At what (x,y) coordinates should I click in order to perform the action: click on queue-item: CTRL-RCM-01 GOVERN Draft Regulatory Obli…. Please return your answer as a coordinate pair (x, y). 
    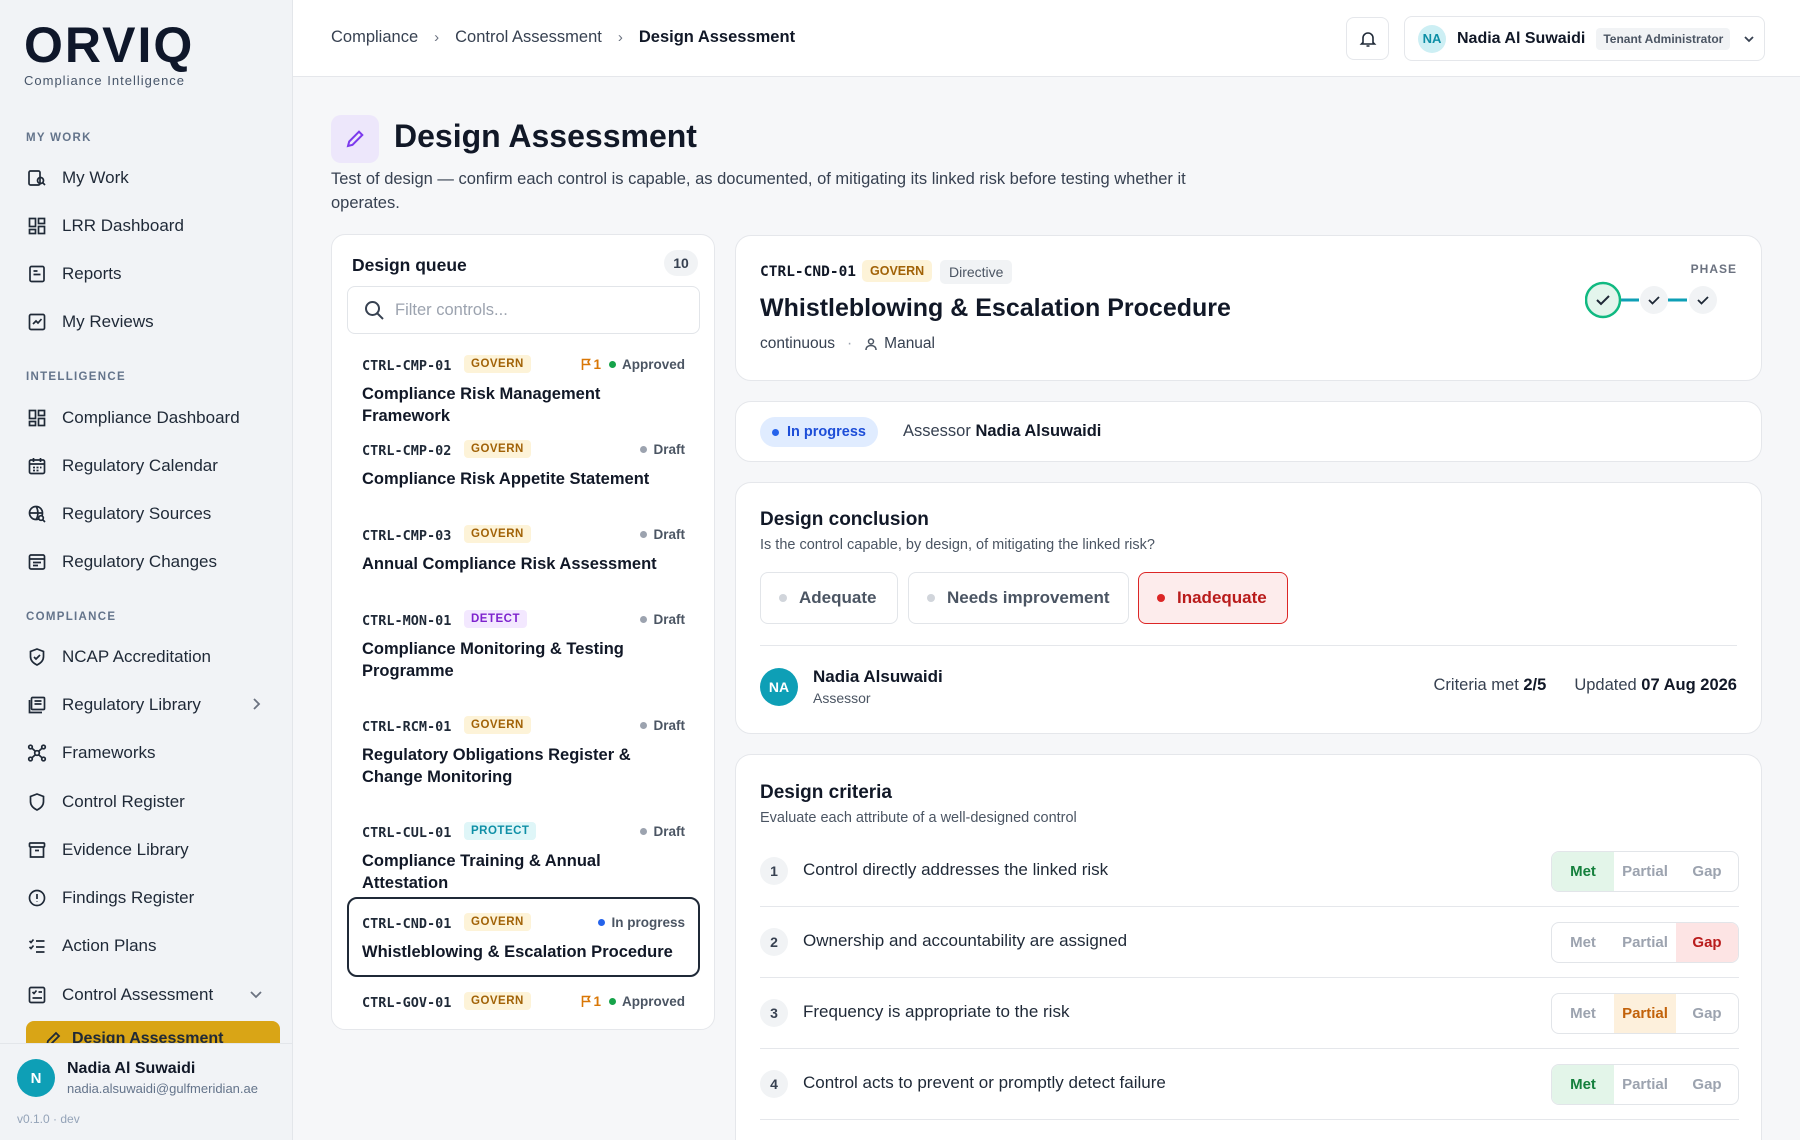
    Looking at the image, I should click on (523, 757).